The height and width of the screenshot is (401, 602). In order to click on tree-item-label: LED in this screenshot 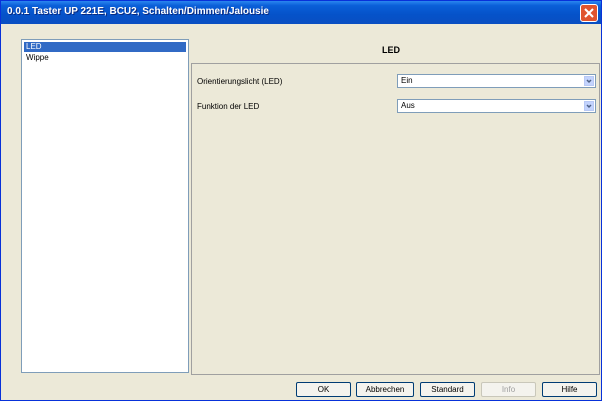, I will do `click(34, 46)`.